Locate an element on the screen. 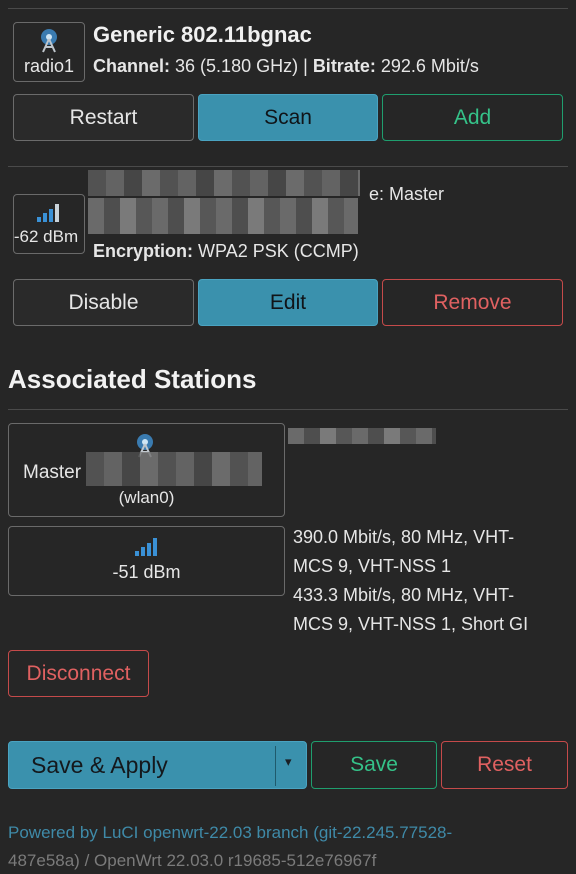 The image size is (576, 874). radio-iface-label: radio1 is located at coordinates (49, 66).